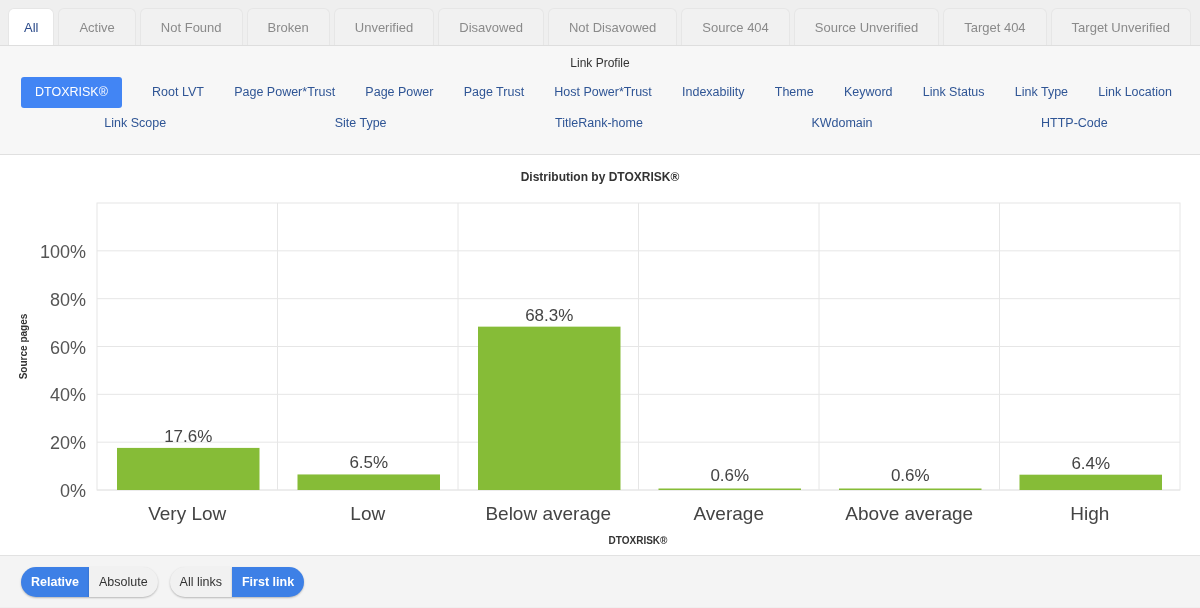 The height and width of the screenshot is (608, 1200). What do you see at coordinates (399, 92) in the screenshot?
I see `metric-button: Page Power` at bounding box center [399, 92].